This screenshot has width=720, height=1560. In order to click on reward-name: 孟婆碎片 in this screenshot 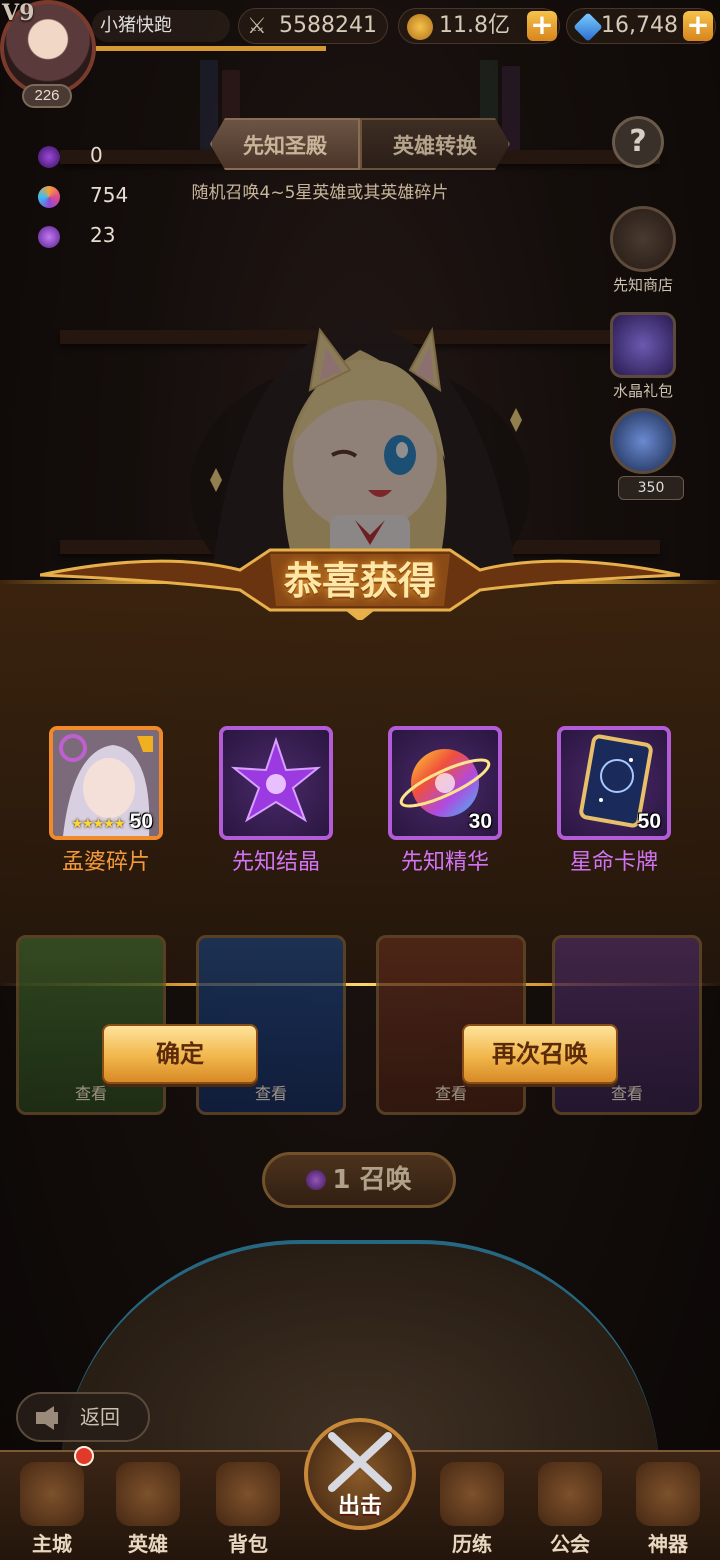, I will do `click(105, 862)`.